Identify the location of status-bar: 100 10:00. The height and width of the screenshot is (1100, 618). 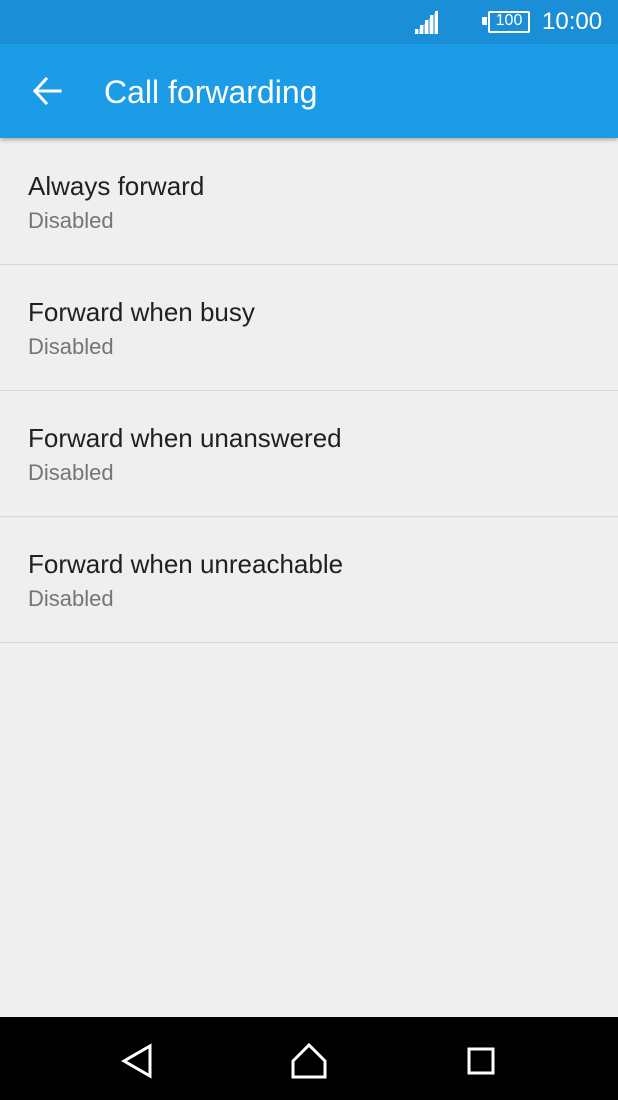
(309, 22).